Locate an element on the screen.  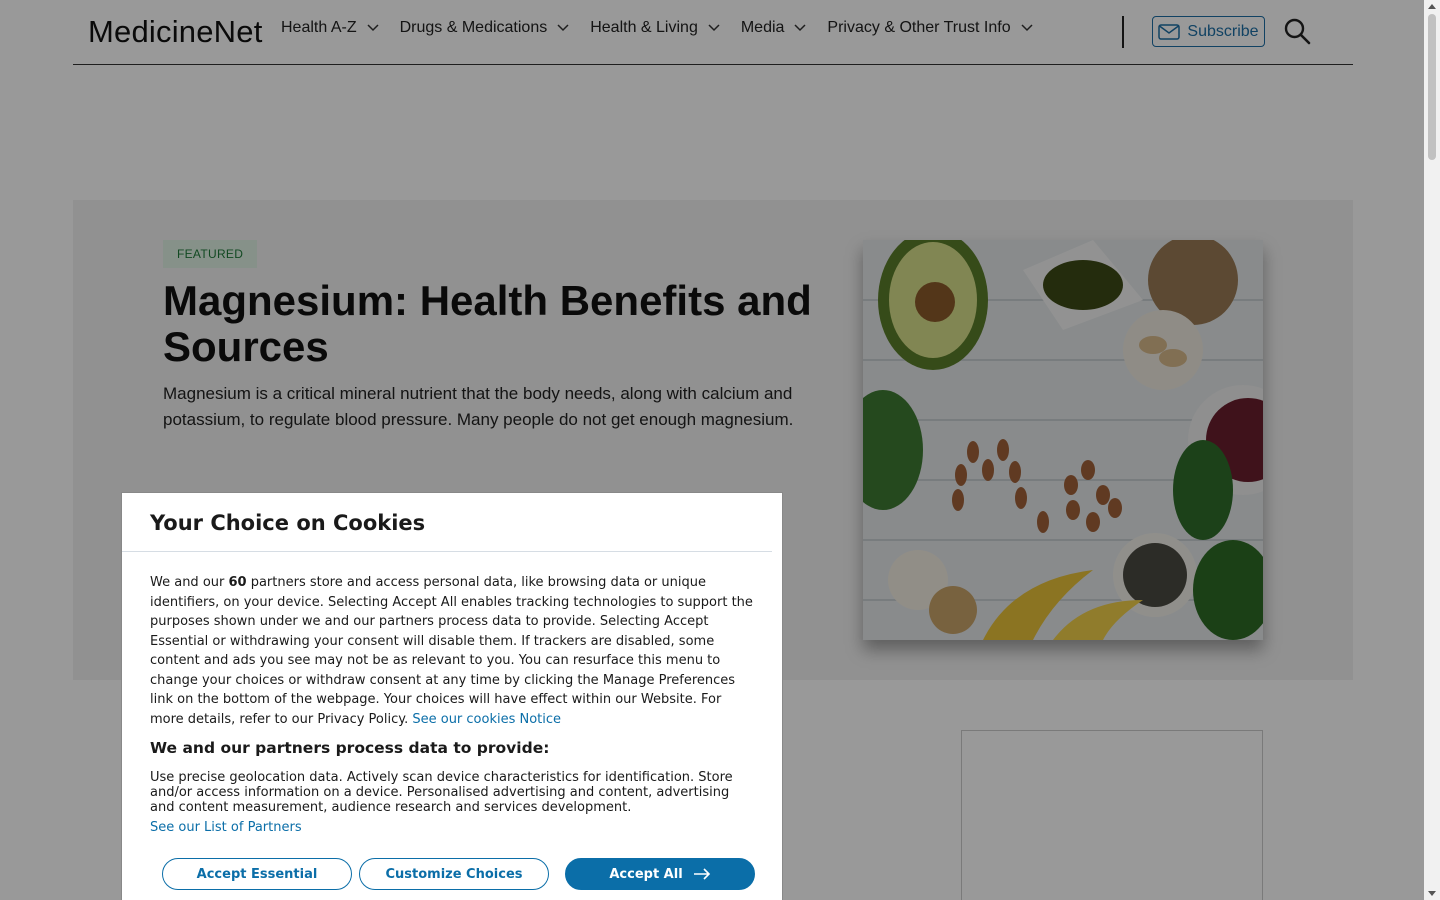
accept-essential-button: Accept Essential is located at coordinates (257, 874).